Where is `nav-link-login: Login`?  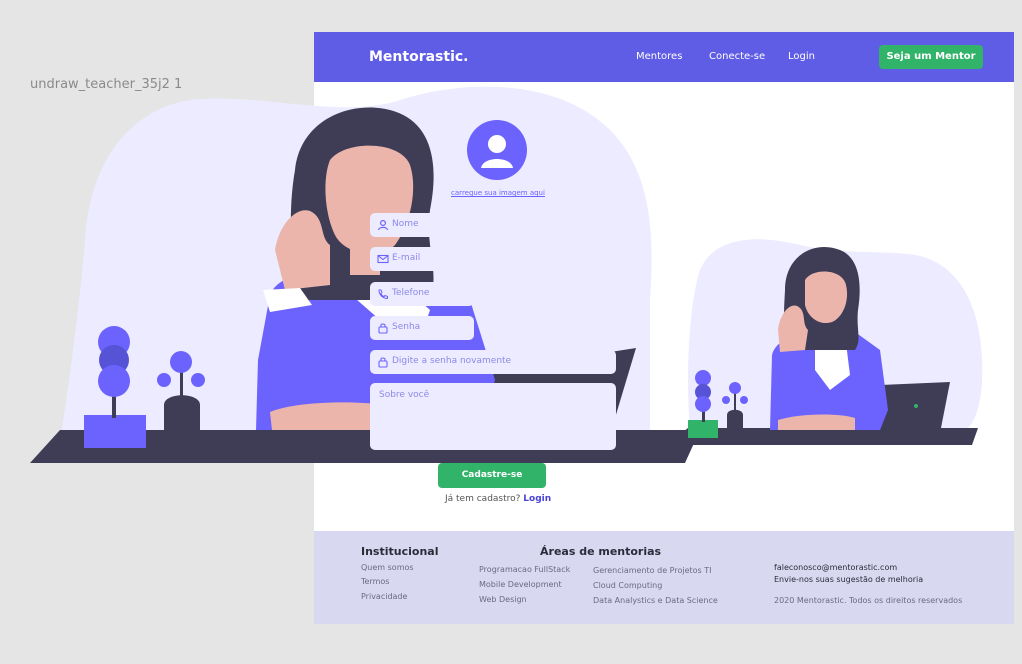
nav-link-login: Login is located at coordinates (801, 56).